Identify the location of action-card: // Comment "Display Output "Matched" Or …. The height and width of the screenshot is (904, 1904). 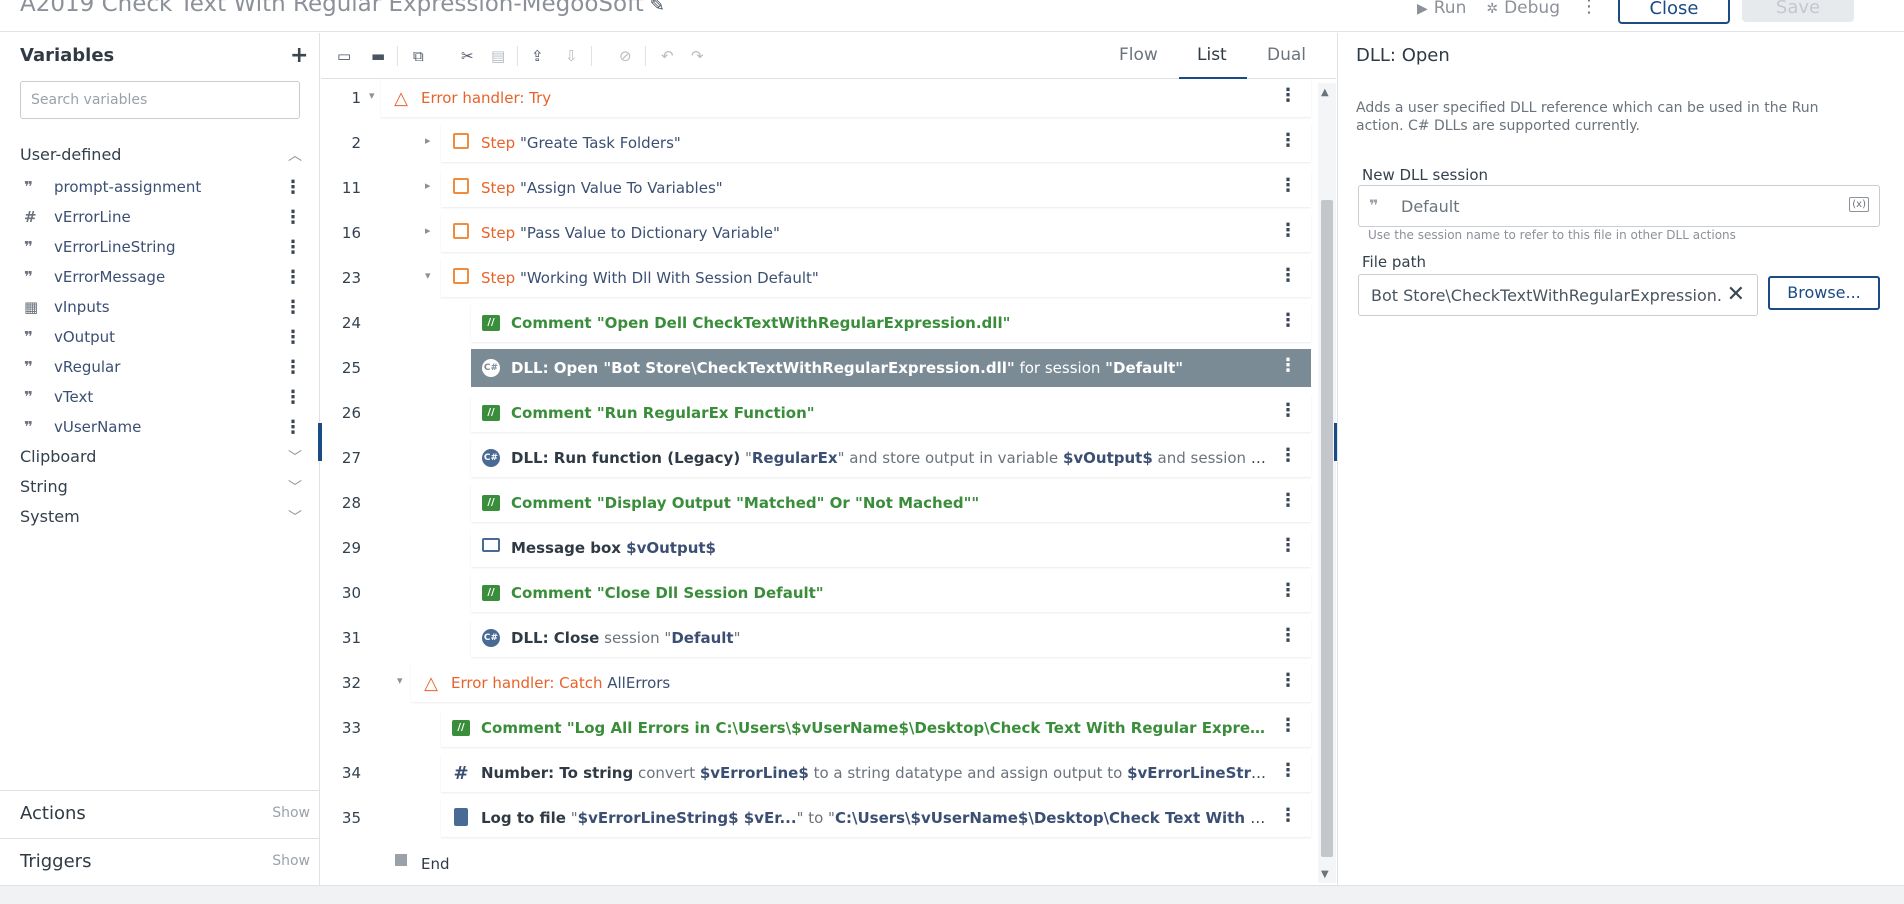
(891, 503).